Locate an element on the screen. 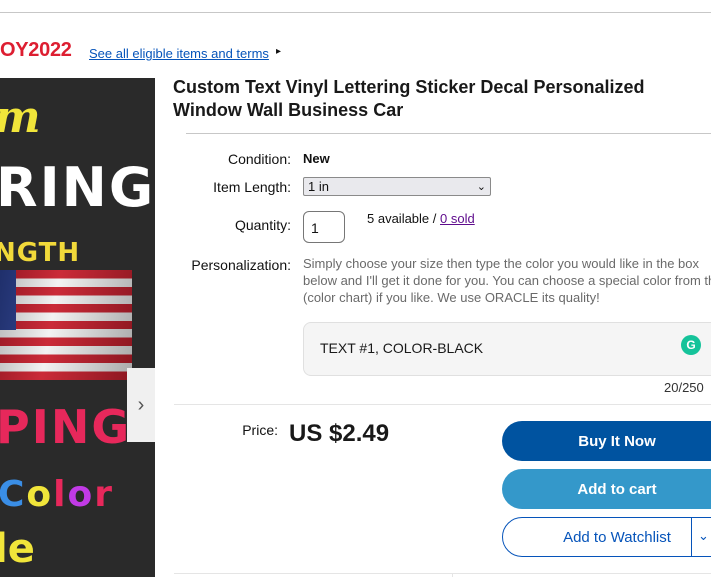 The height and width of the screenshot is (577, 711). image-text-letter: C is located at coordinates (13, 494).